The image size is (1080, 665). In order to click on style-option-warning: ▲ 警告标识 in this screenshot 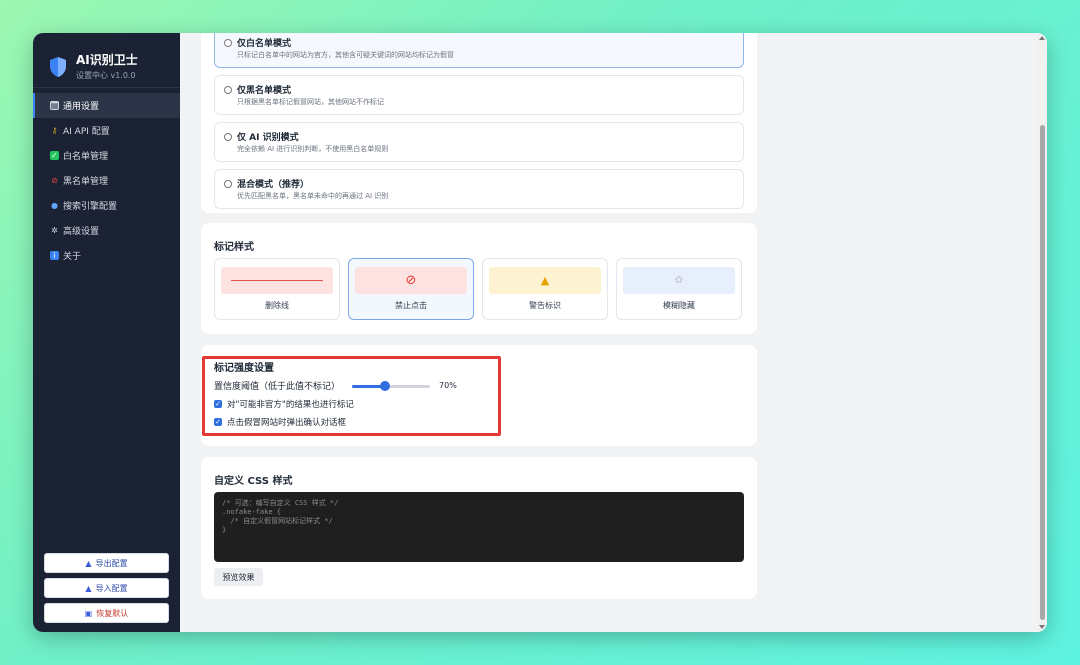, I will do `click(545, 289)`.